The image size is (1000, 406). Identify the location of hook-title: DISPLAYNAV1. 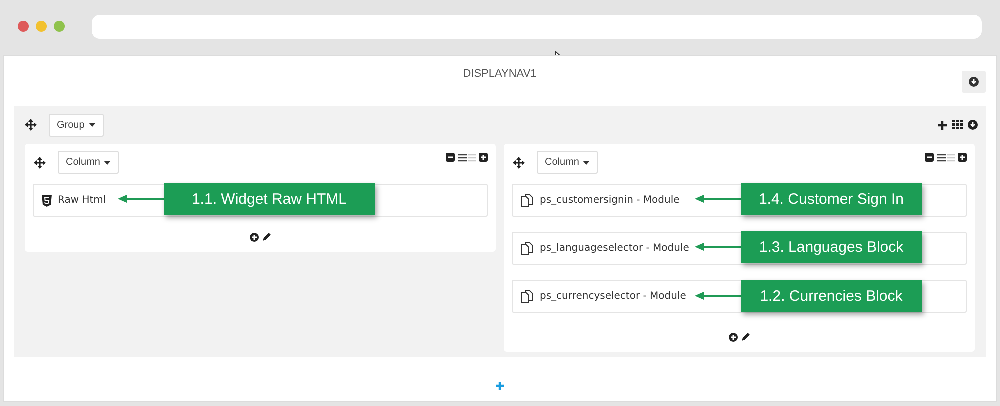
(500, 74).